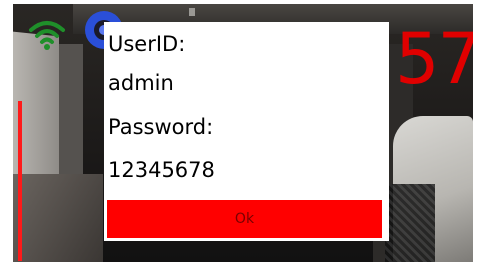 The height and width of the screenshot is (269, 477). What do you see at coordinates (161, 127) in the screenshot?
I see `password-label: Password:` at bounding box center [161, 127].